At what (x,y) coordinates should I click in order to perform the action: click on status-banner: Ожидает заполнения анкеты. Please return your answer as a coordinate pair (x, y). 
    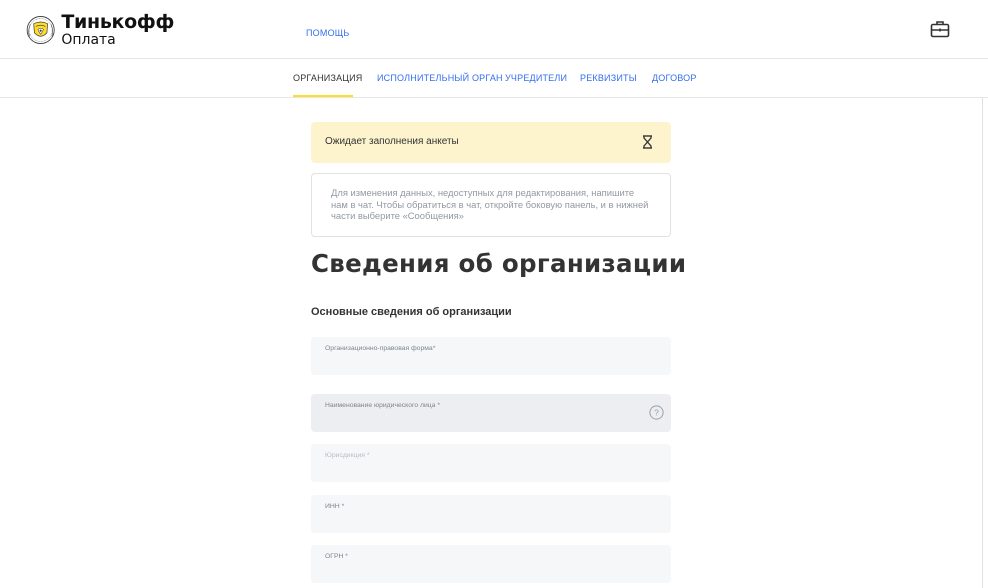
    Looking at the image, I should click on (491, 142).